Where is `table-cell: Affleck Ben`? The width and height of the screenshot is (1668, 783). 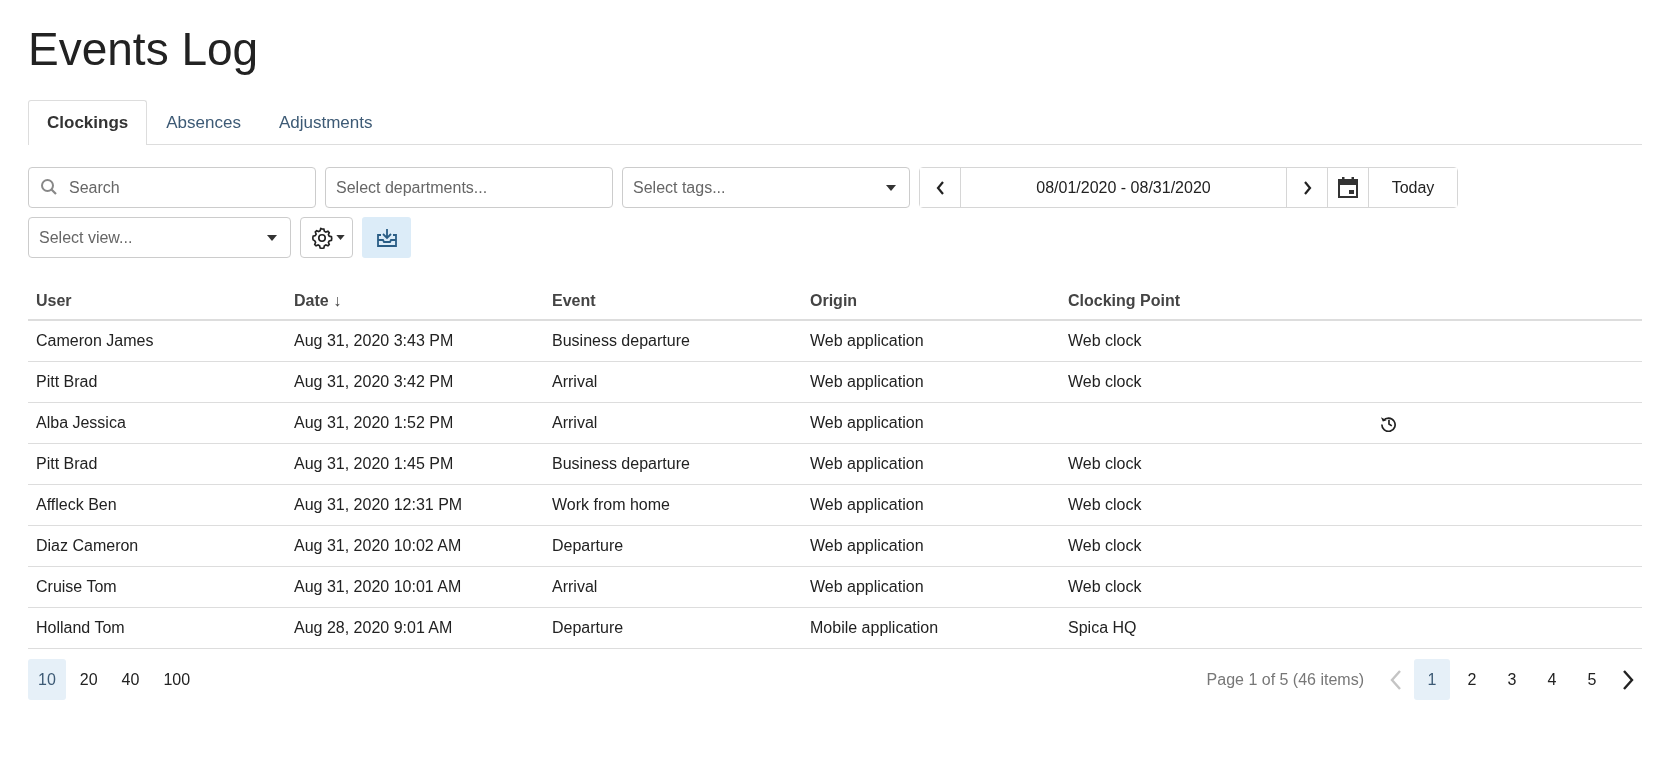
table-cell: Affleck Ben is located at coordinates (76, 504).